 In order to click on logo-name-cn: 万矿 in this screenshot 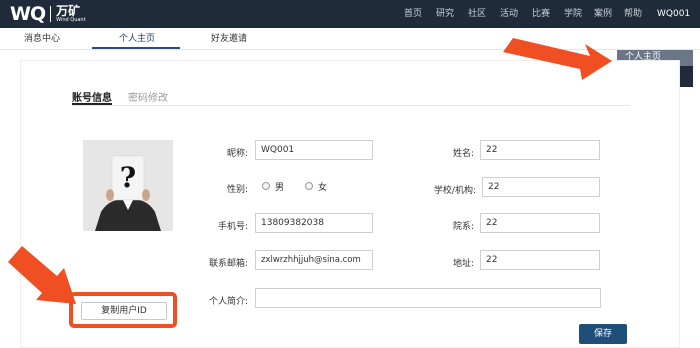, I will do `click(68, 11)`.